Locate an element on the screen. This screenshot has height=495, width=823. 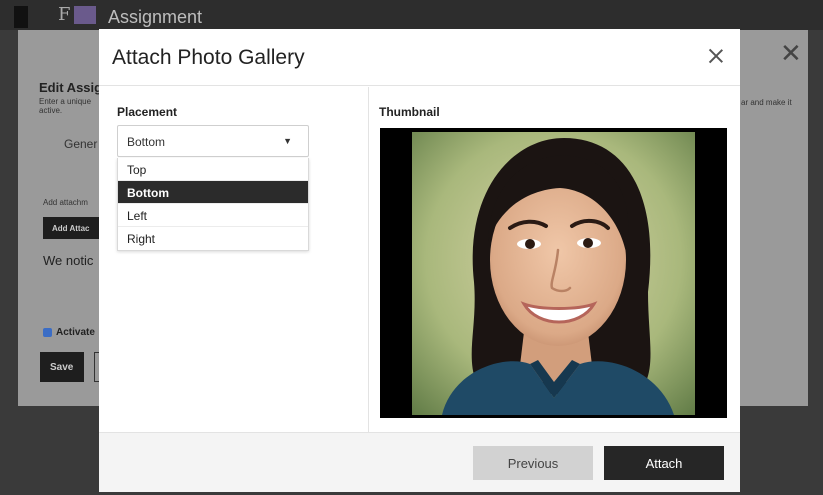
background-heading: Edit Assig is located at coordinates (71, 87).